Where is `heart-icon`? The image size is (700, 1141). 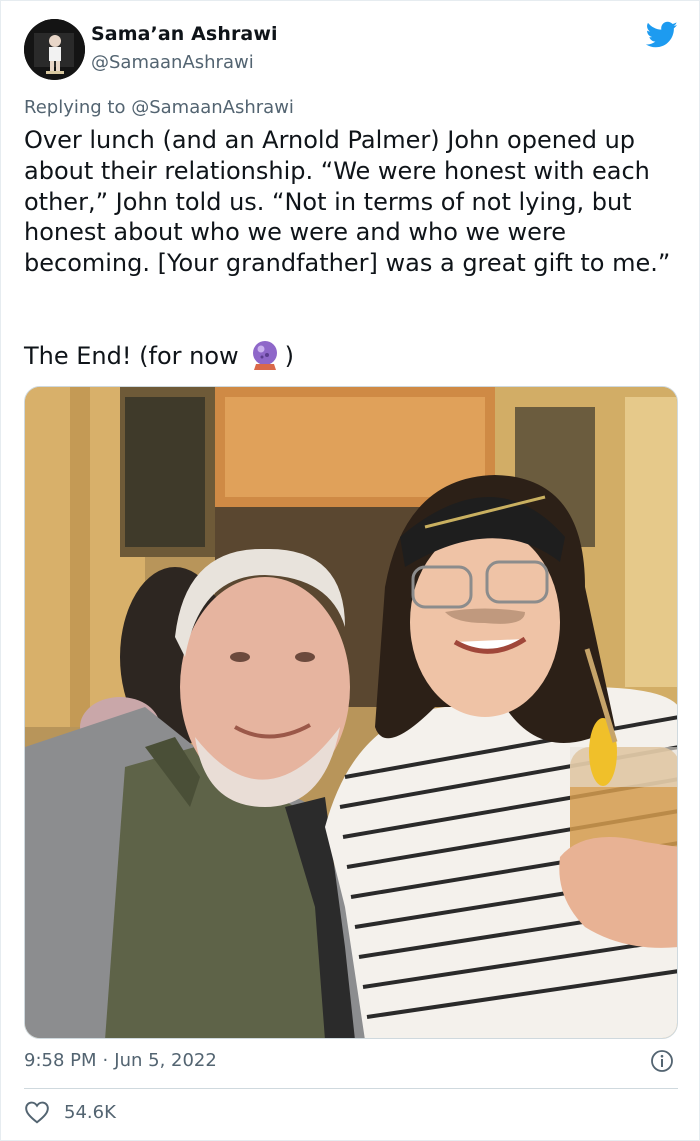 heart-icon is located at coordinates (37, 1112).